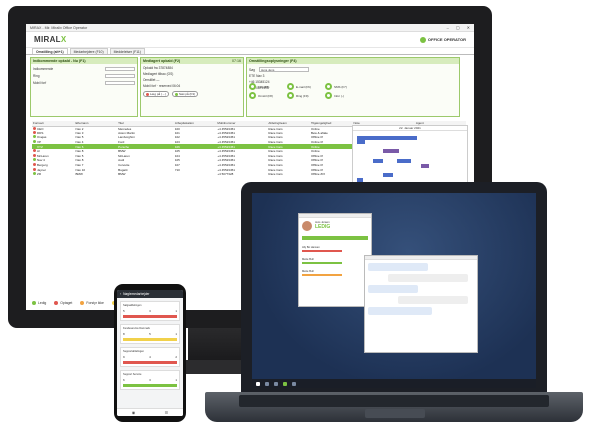  I want to click on contact-panel-title: Omstillingsoplysninger (F4), so click(353, 61).